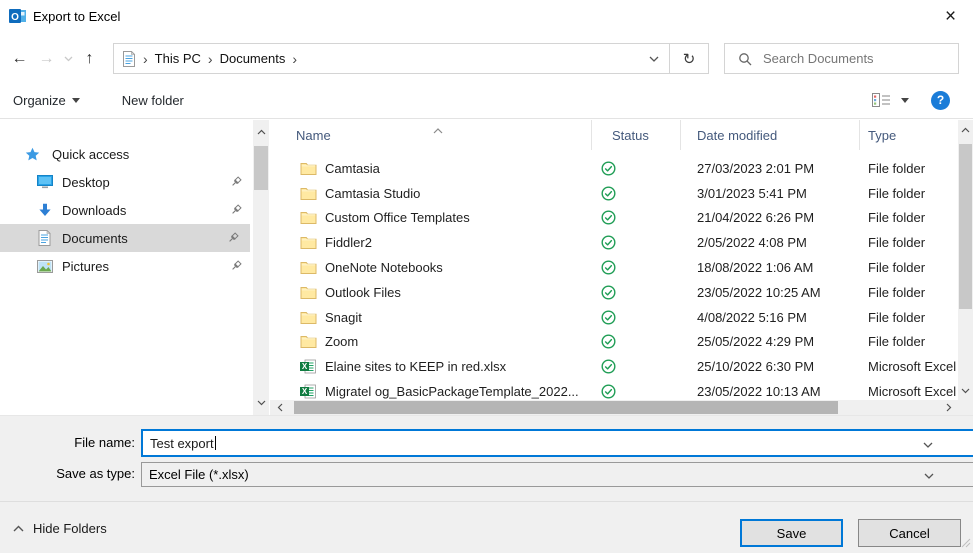 This screenshot has width=973, height=553. I want to click on search-input, so click(860, 58).